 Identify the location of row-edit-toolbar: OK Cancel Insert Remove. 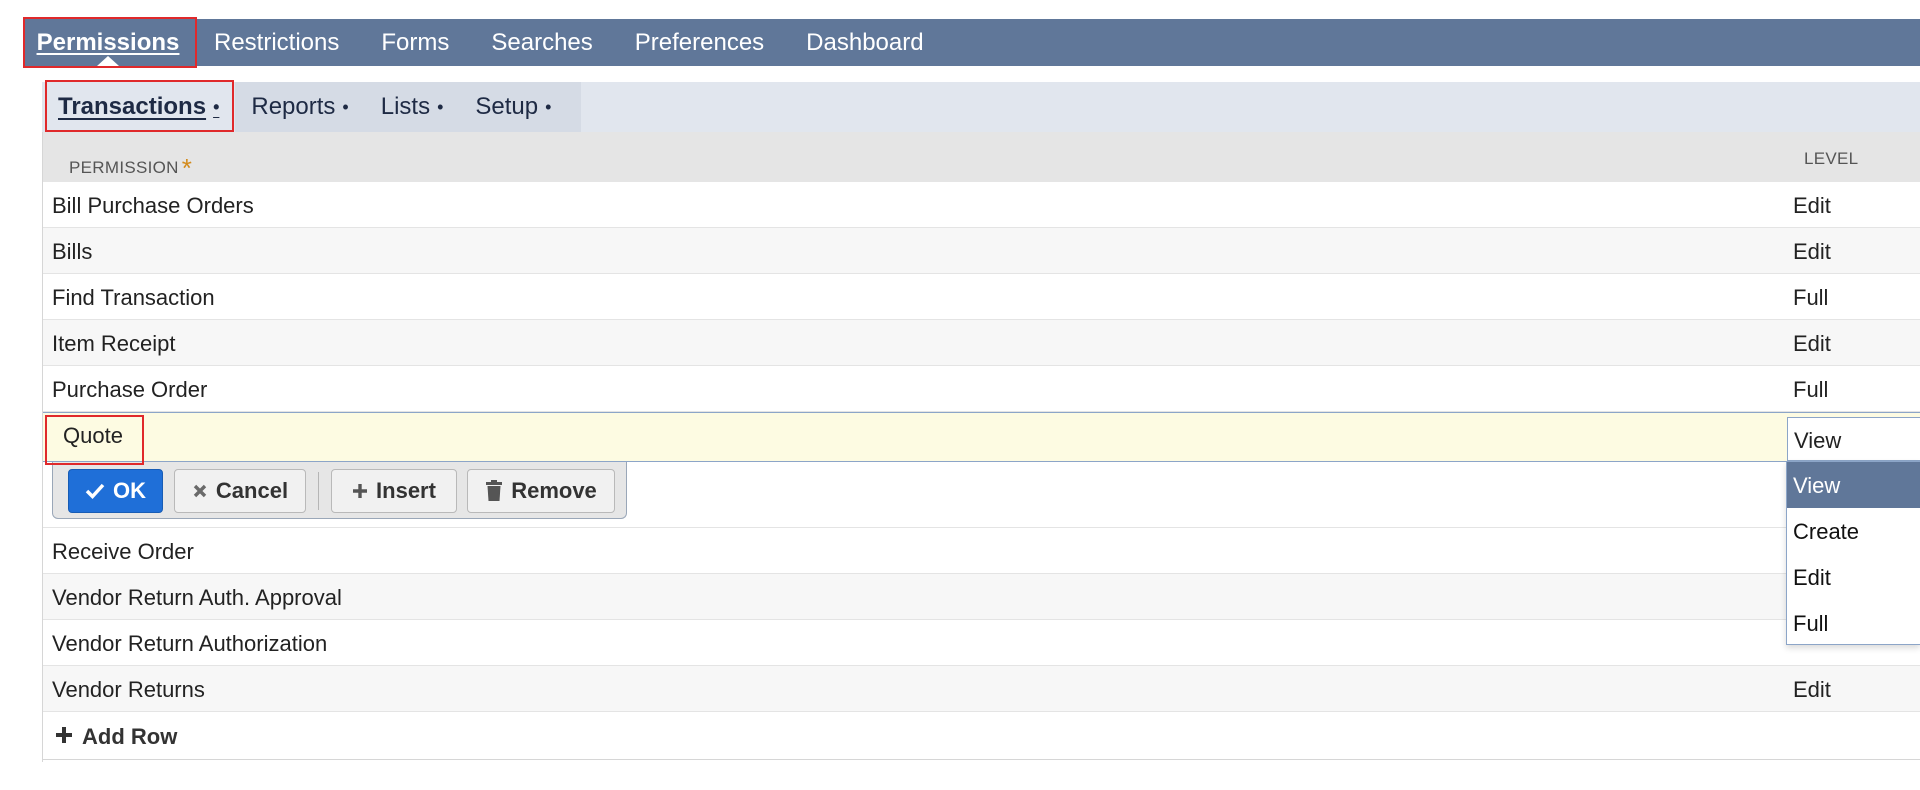
(339, 490).